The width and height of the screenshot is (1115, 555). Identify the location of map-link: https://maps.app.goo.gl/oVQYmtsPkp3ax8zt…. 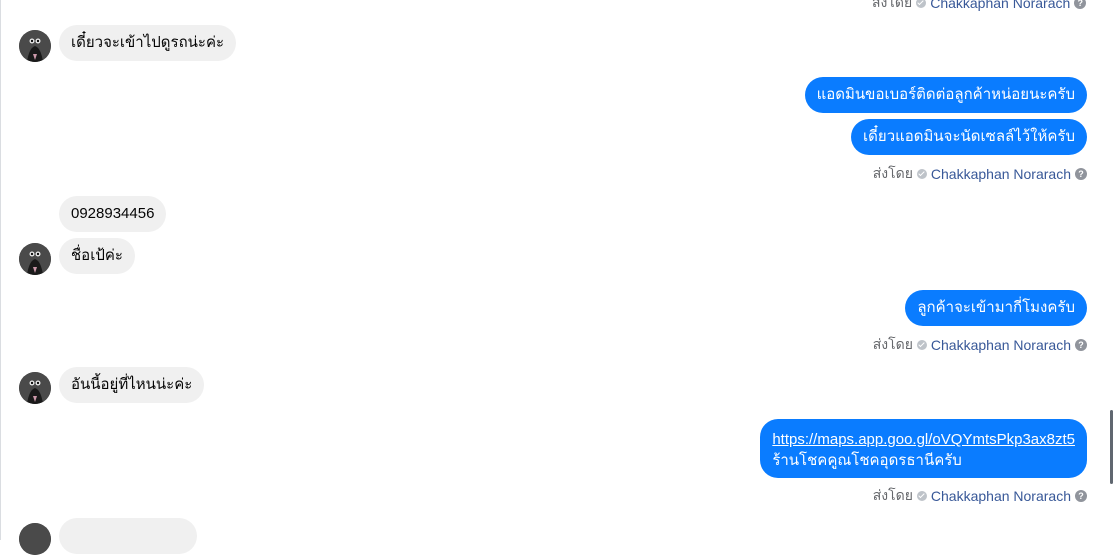
(923, 439).